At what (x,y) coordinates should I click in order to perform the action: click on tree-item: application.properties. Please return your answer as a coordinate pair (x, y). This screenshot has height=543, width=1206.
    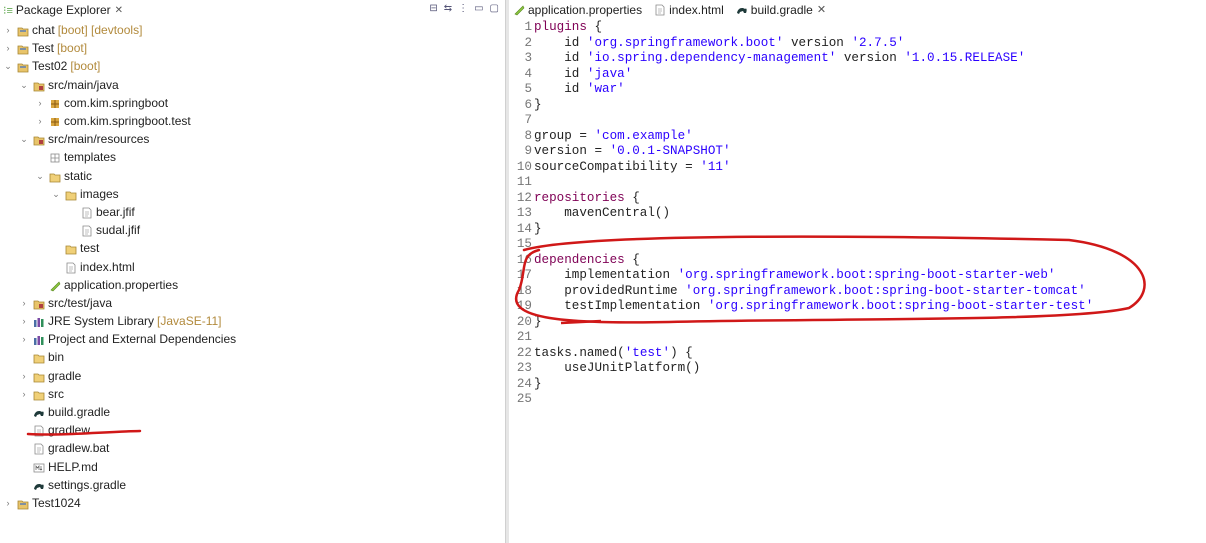
    Looking at the image, I should click on (252, 285).